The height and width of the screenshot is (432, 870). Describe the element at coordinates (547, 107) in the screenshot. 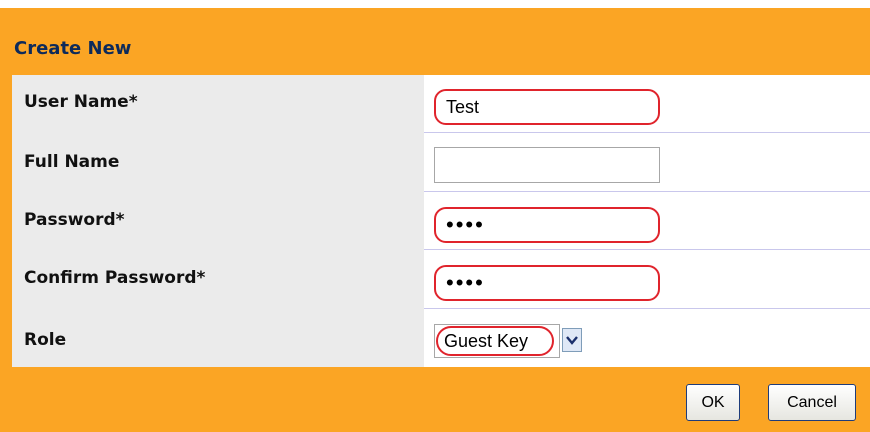

I see `user-name-input` at that location.